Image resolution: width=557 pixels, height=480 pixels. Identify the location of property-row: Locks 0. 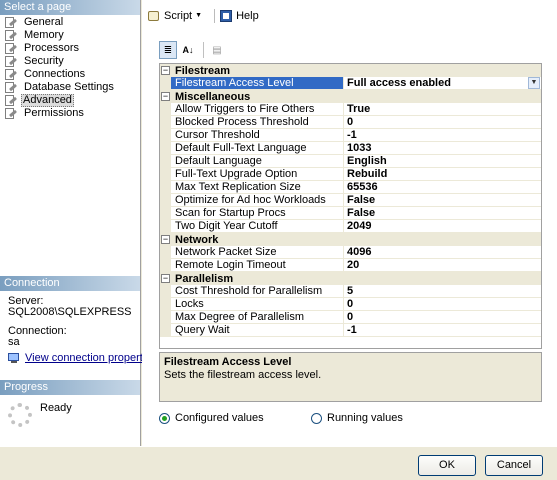
(350, 304).